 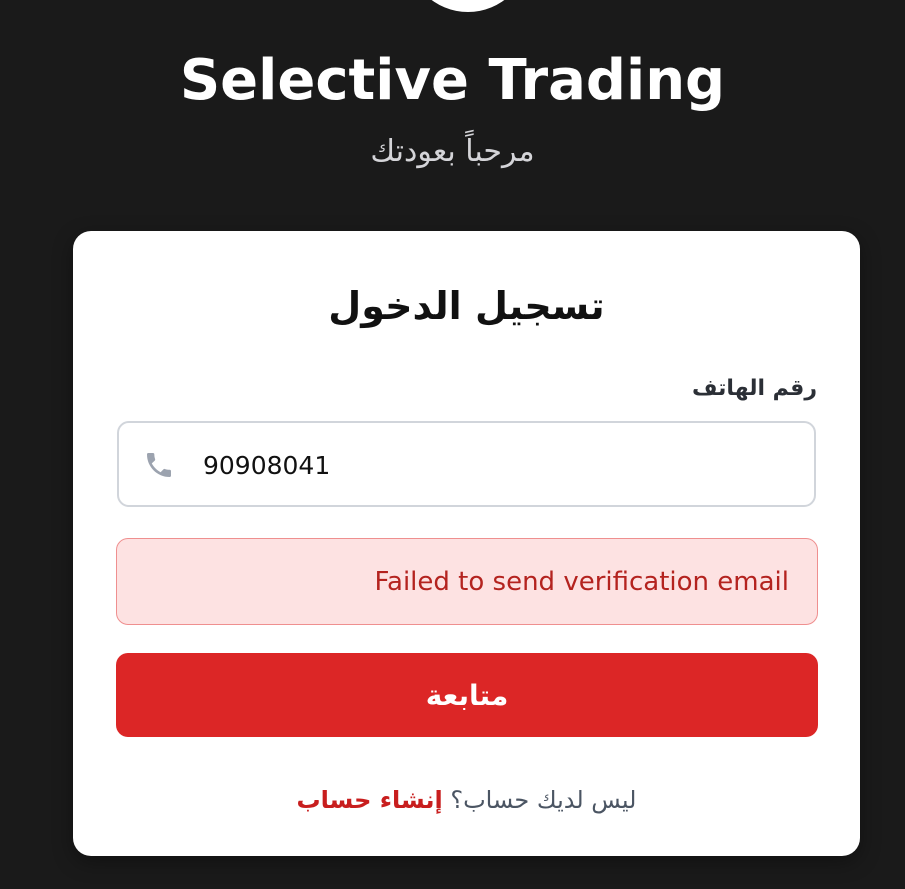 I want to click on create-account-link: إنشاء حساب, so click(x=370, y=800).